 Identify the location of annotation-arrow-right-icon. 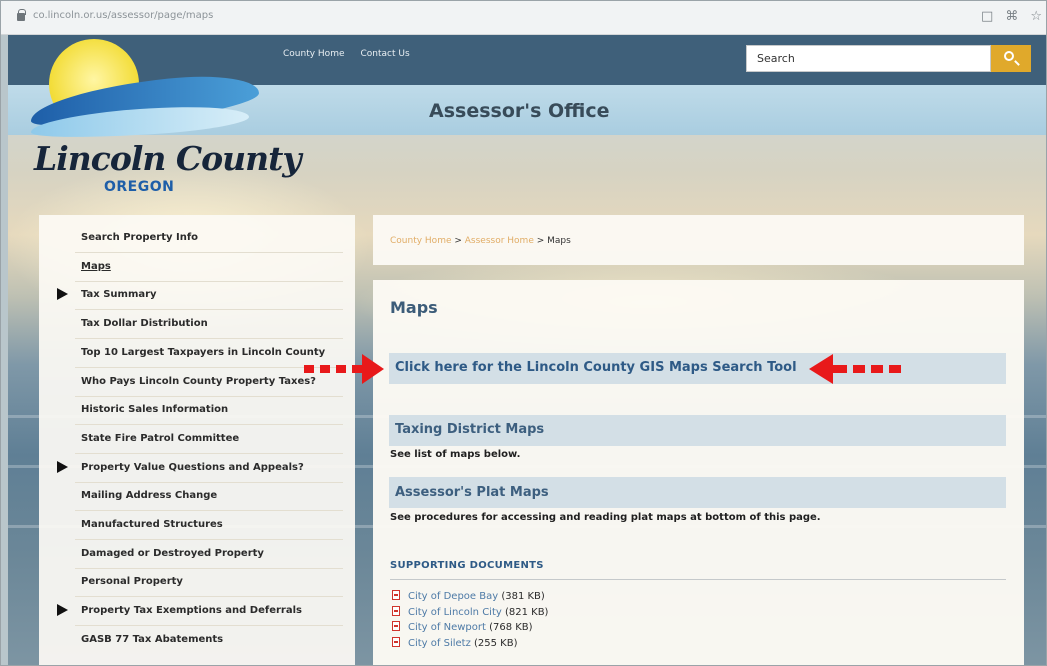
(344, 369).